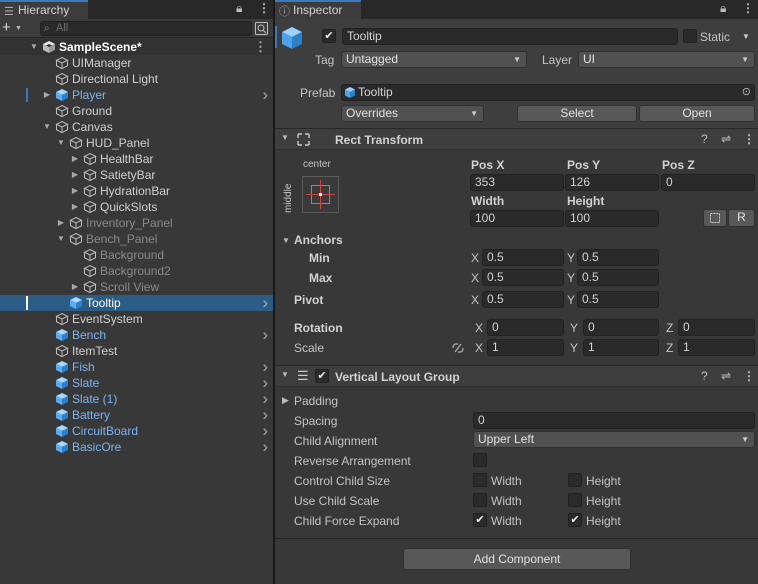 The image size is (758, 584). I want to click on rot-y-field: 0, so click(621, 327).